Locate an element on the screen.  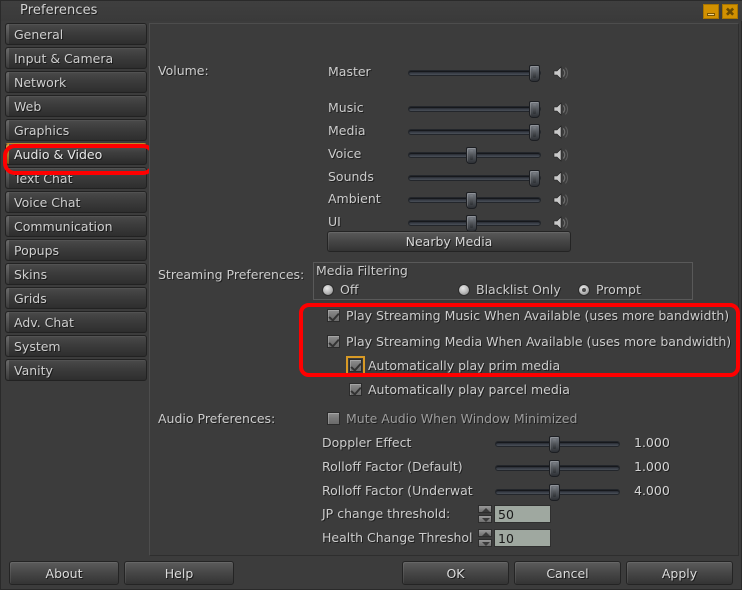
sidebar-item-graphics: Graphics is located at coordinates (76, 130).